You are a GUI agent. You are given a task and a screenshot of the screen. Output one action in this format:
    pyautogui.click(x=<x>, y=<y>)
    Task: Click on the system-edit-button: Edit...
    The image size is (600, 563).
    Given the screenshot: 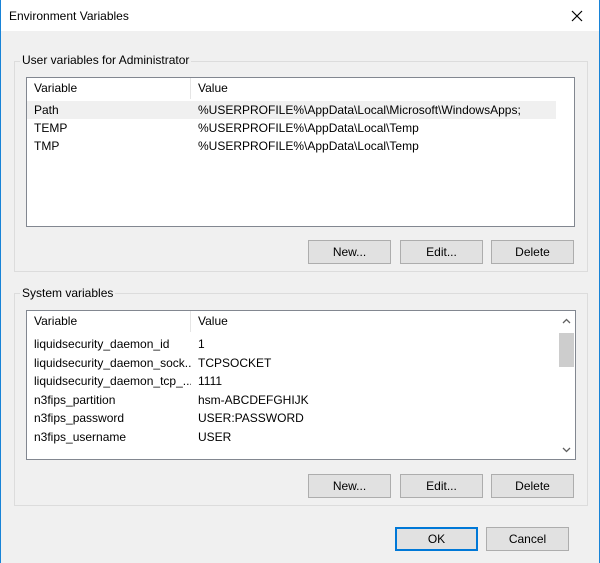 What is the action you would take?
    pyautogui.click(x=441, y=486)
    